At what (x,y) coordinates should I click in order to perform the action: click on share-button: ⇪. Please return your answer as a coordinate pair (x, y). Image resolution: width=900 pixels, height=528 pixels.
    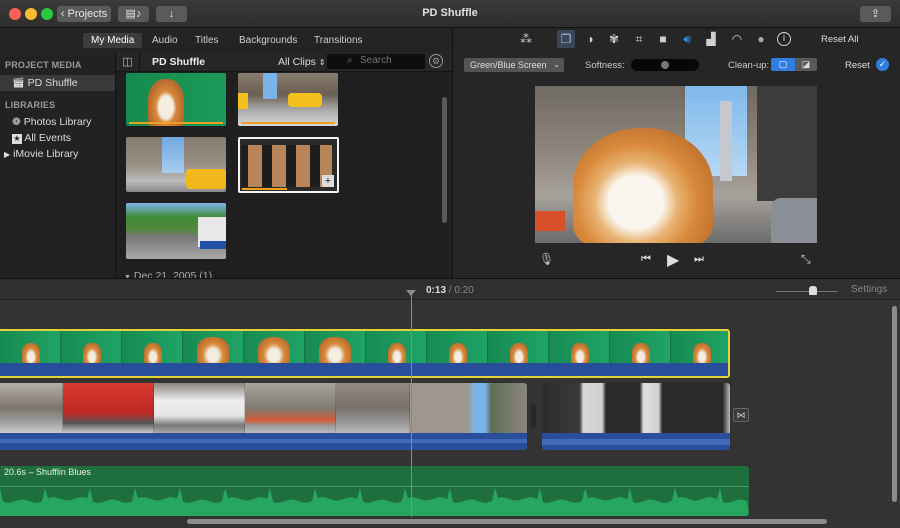
    Looking at the image, I should click on (875, 14).